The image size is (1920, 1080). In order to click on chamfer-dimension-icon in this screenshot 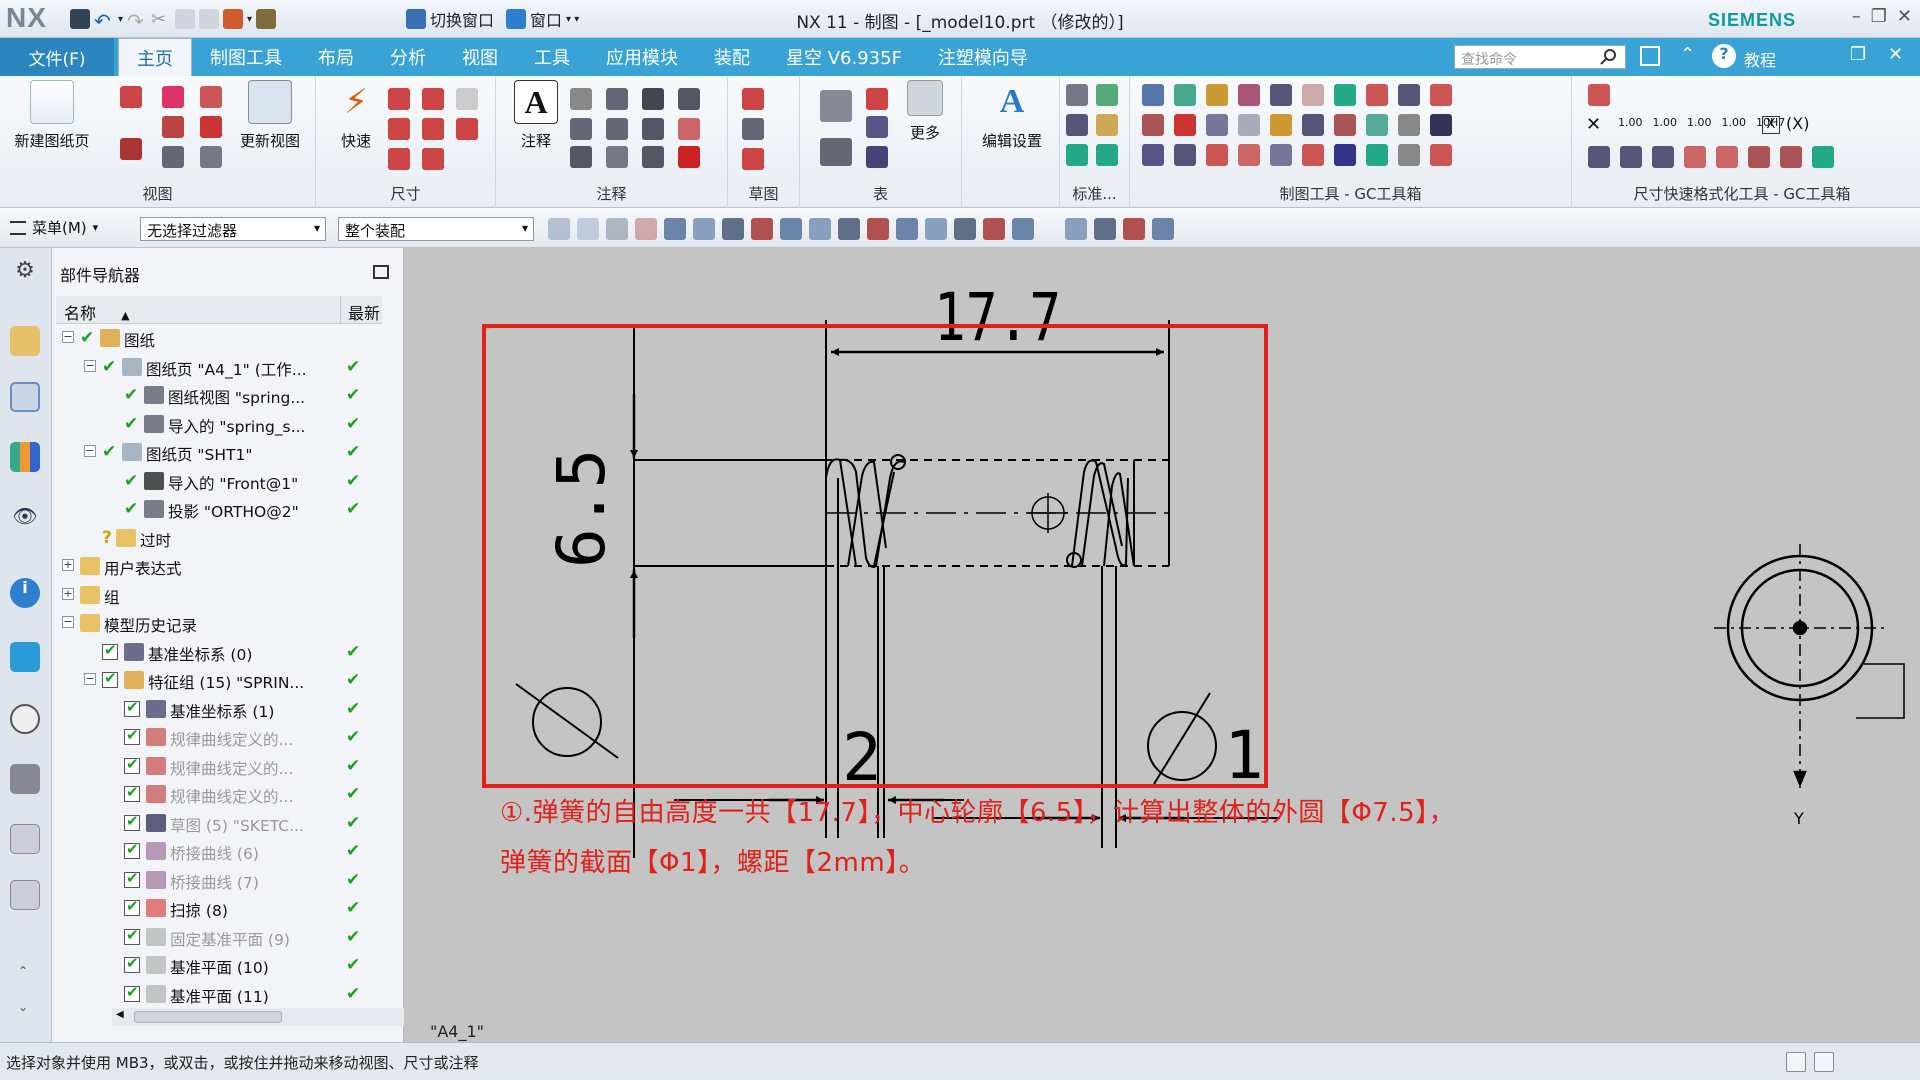, I will do `click(399, 129)`.